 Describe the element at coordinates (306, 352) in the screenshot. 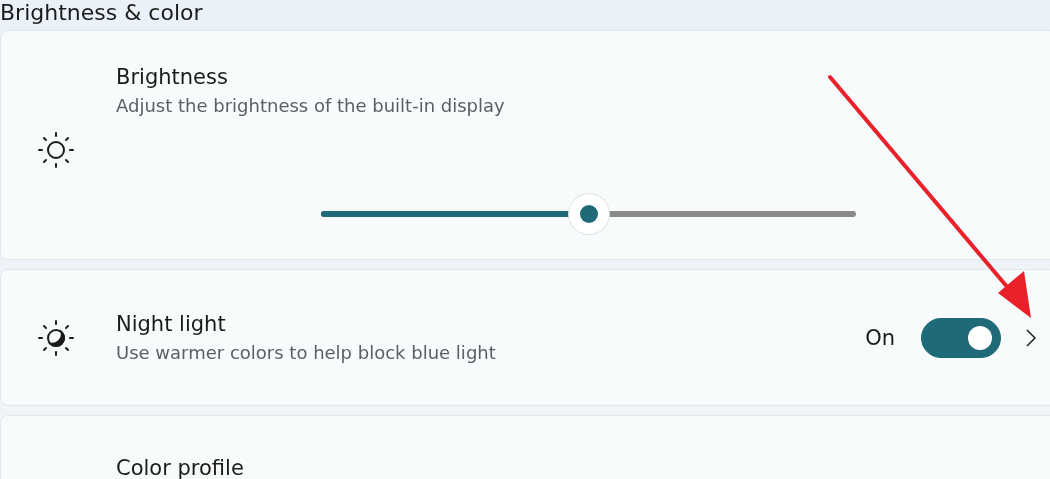

I see `setting-description: Use warmer colors to help block blue light` at that location.